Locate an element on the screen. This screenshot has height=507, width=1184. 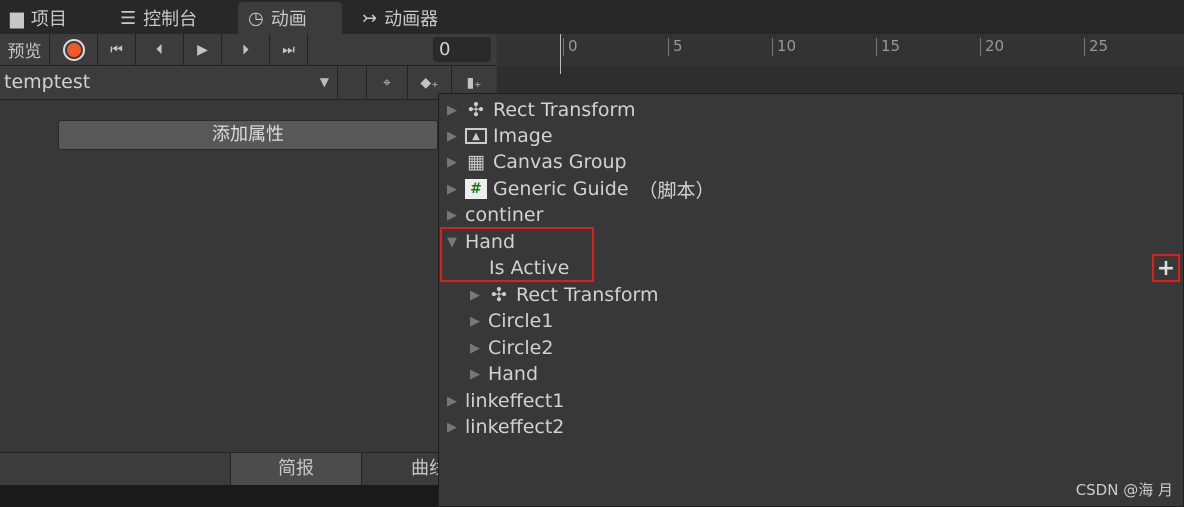
skip-start-icon: ⏮ is located at coordinates (116, 49).